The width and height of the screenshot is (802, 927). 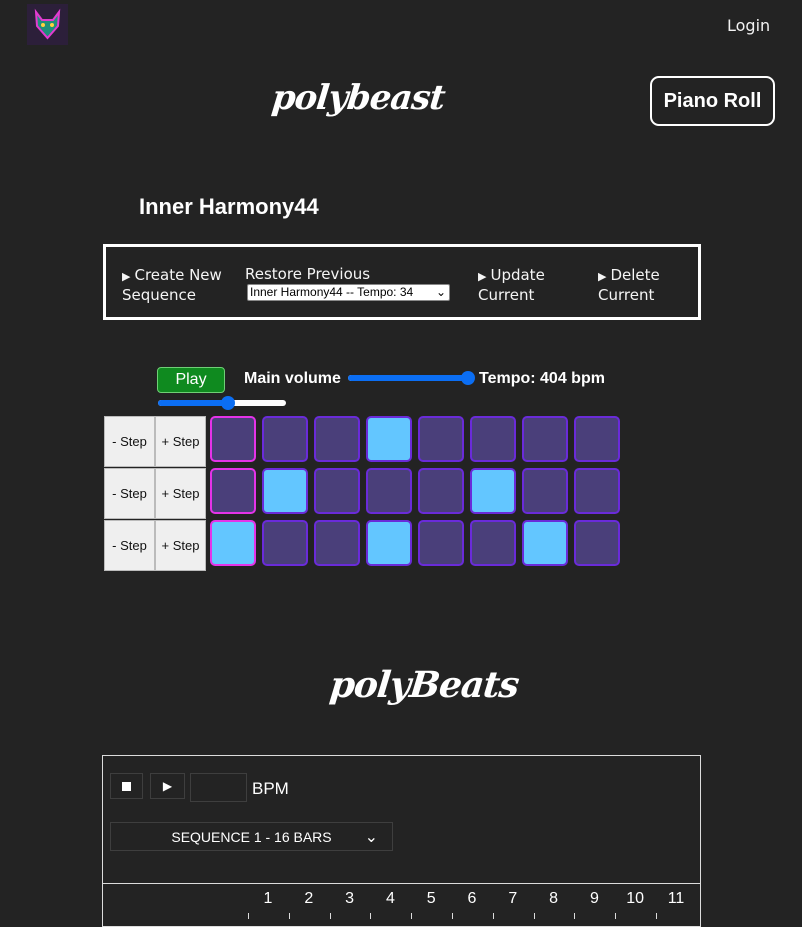 I want to click on delete-current: ▶ Delete Current, so click(x=629, y=285).